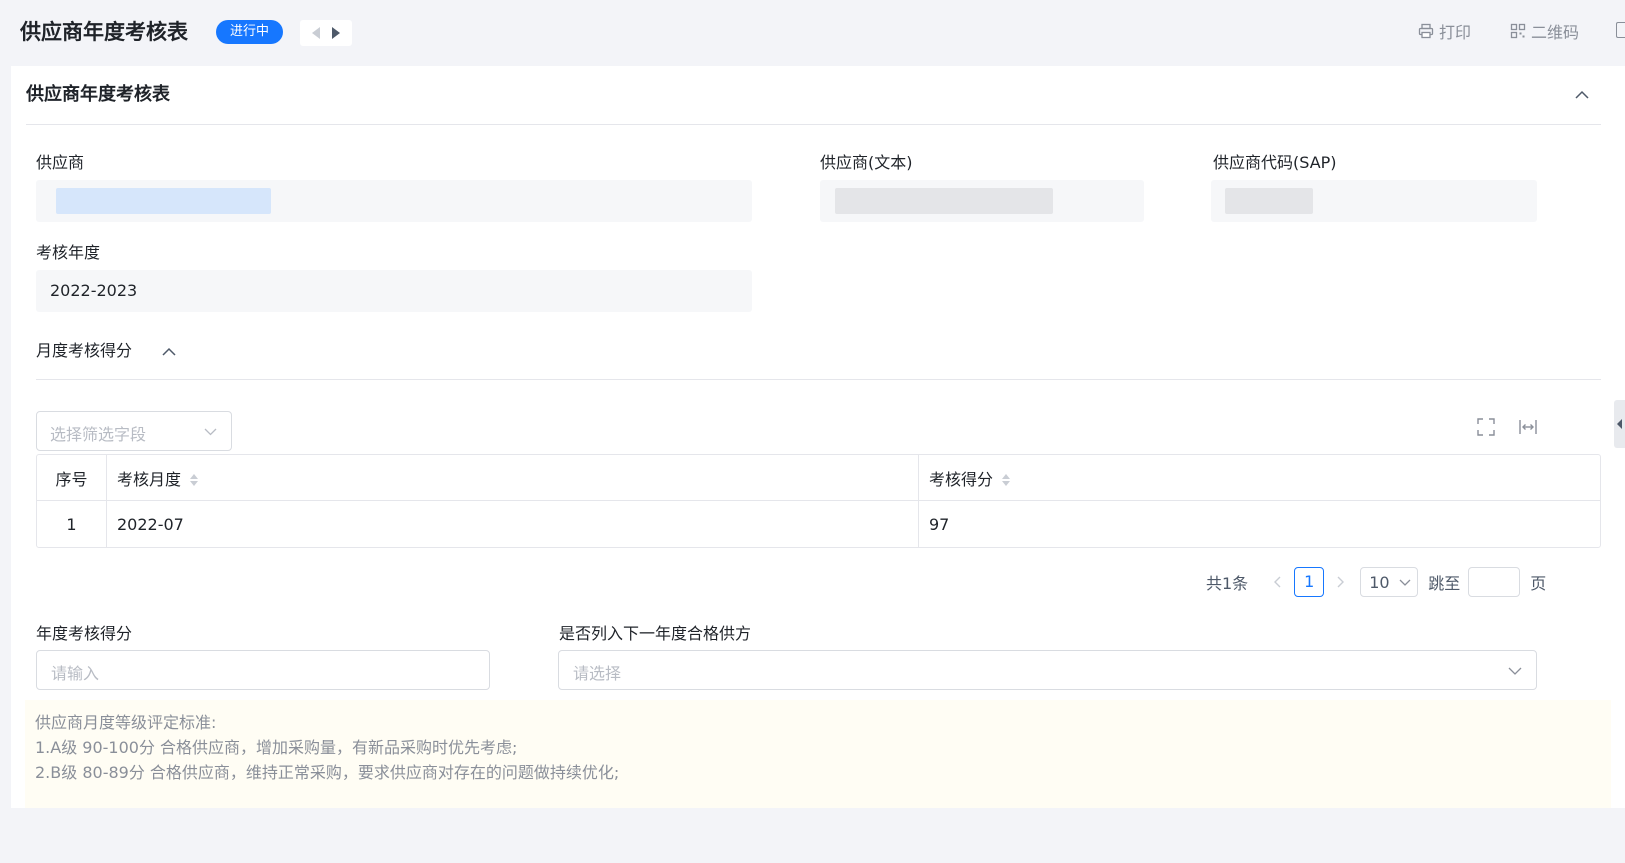  Describe the element at coordinates (163, 201) in the screenshot. I see `redacted-supplier` at that location.